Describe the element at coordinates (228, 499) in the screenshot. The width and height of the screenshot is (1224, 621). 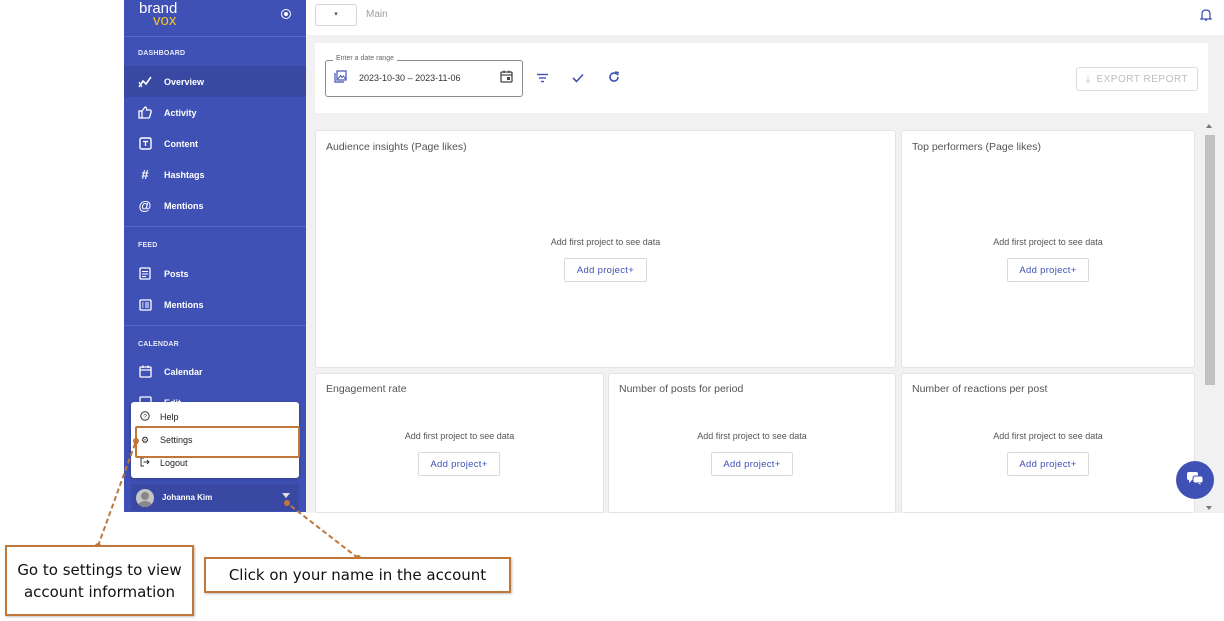
I see `annotation-arrows` at that location.